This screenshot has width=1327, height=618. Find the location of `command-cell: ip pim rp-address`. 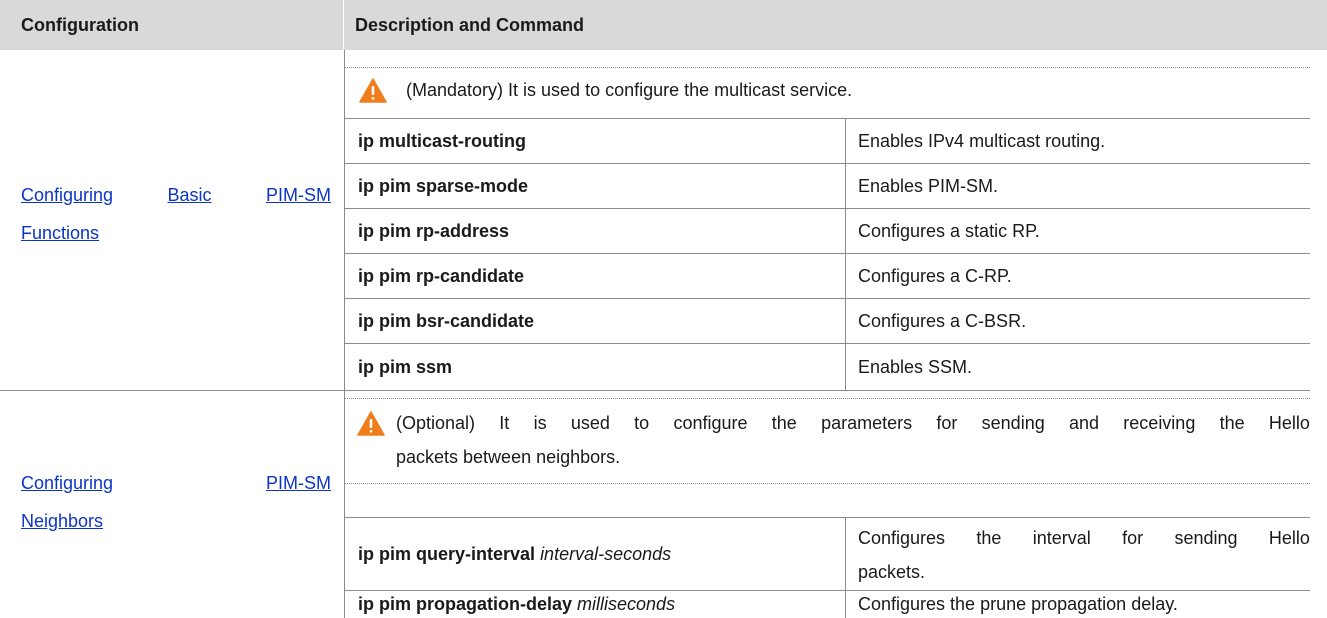

command-cell: ip pim rp-address is located at coordinates (595, 231).